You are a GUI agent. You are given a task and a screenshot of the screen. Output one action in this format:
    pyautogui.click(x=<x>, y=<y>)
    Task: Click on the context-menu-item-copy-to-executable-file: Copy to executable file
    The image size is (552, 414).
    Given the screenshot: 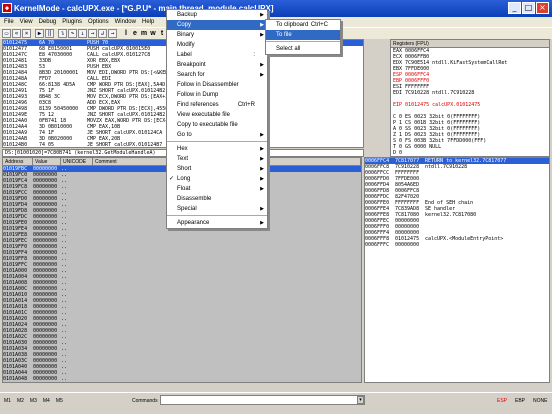 What is the action you would take?
    pyautogui.click(x=217, y=125)
    